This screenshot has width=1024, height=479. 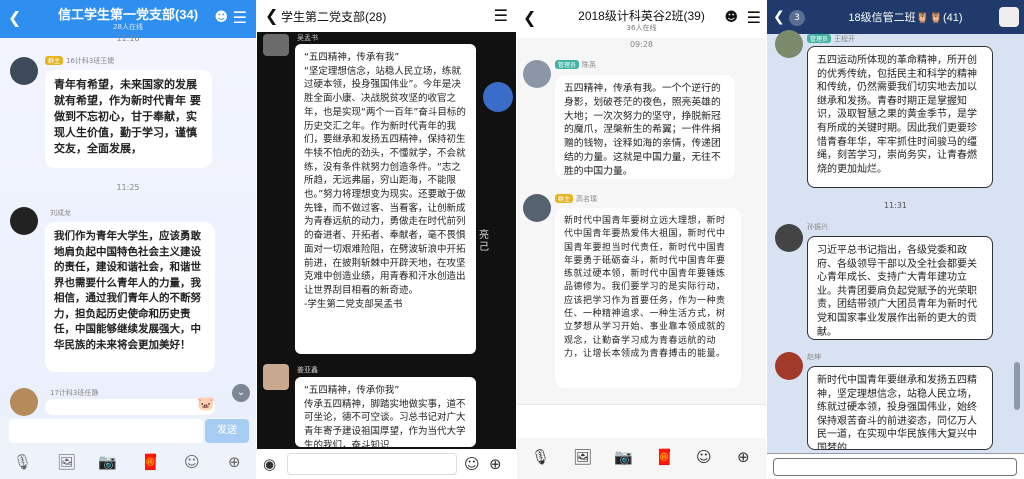 I want to click on sender-name: 管理员 王程开, so click(x=831, y=39).